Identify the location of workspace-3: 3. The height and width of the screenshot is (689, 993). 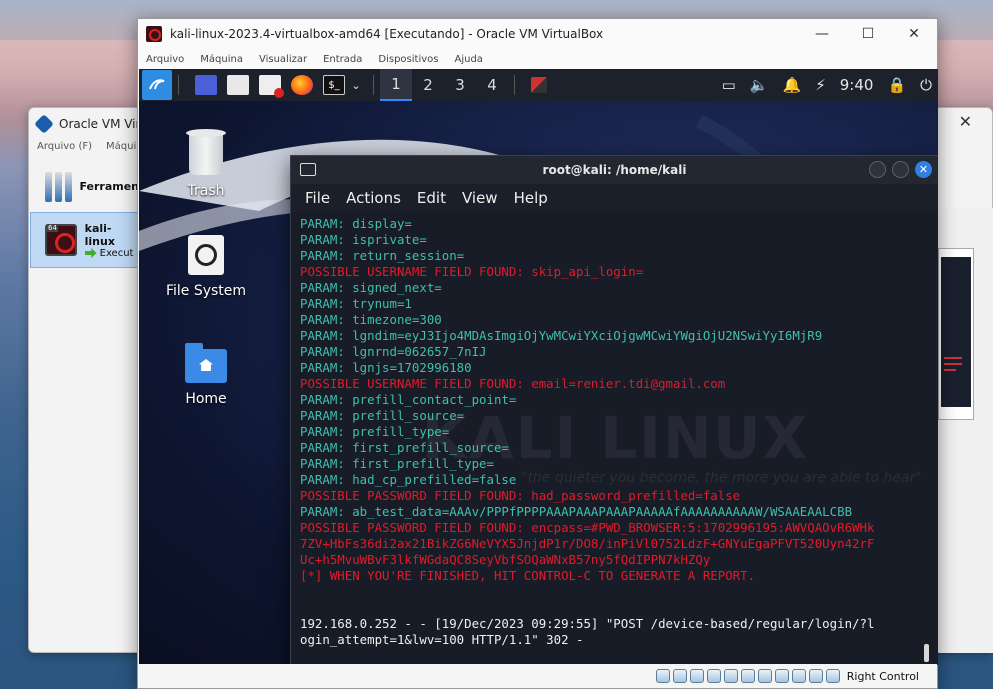
(460, 85).